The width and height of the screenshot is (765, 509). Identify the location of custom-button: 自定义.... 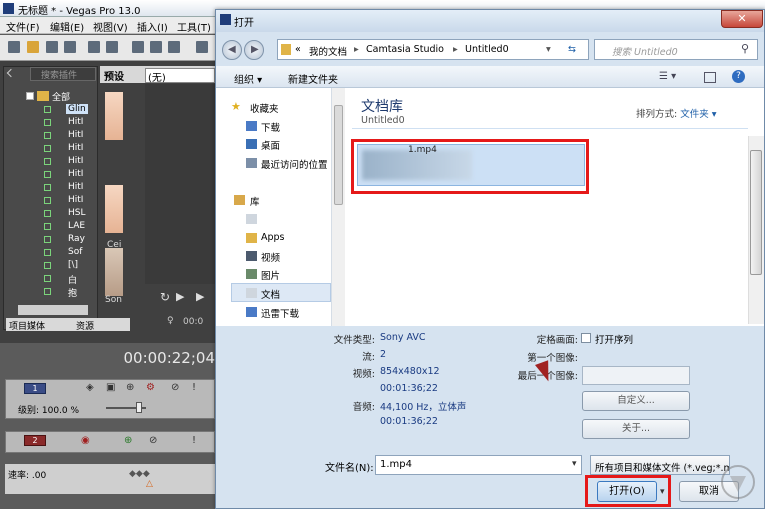
(636, 401).